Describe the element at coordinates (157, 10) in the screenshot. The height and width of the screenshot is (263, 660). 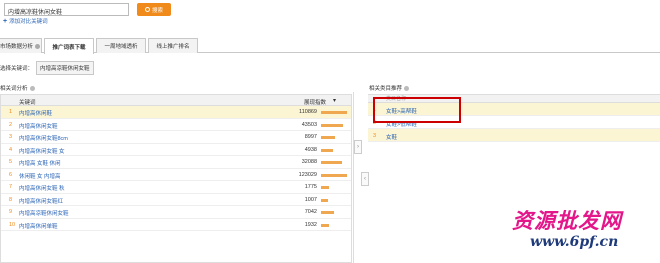
I see `search-button-label: 搜索` at that location.